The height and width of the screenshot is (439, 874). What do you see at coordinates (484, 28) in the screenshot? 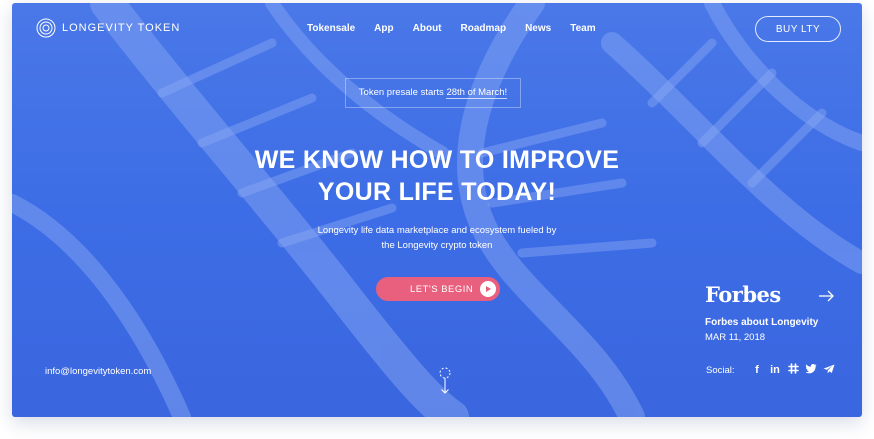
I see `nav-item-roadmap: Roadmap` at bounding box center [484, 28].